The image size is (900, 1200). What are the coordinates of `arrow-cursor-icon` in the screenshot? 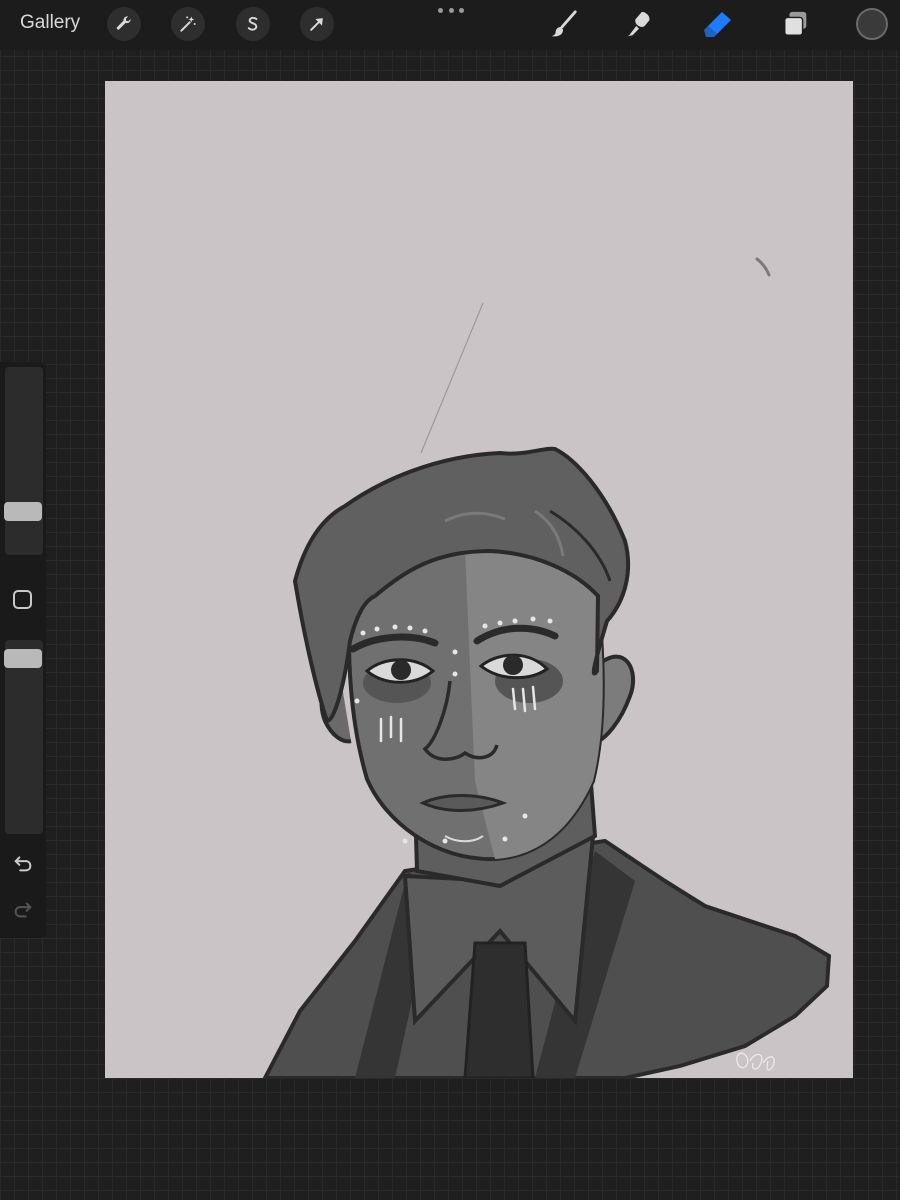 It's located at (316, 24).